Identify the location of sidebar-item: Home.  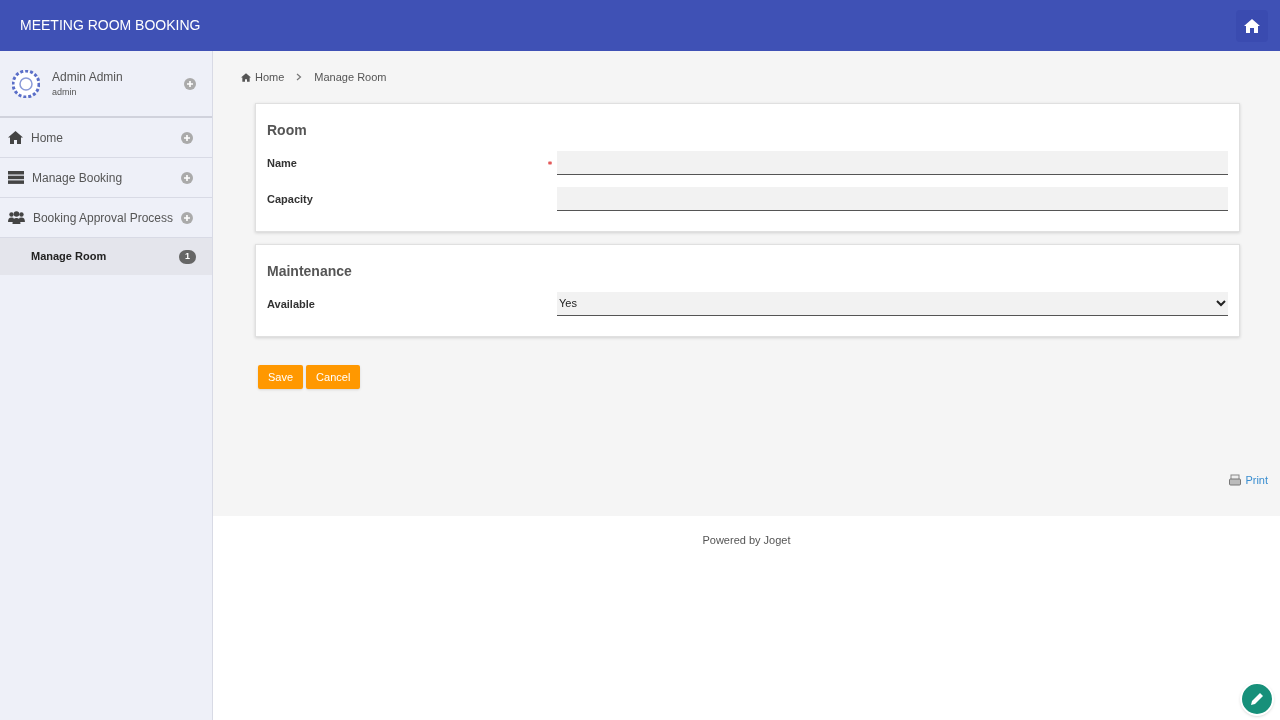
(106, 138).